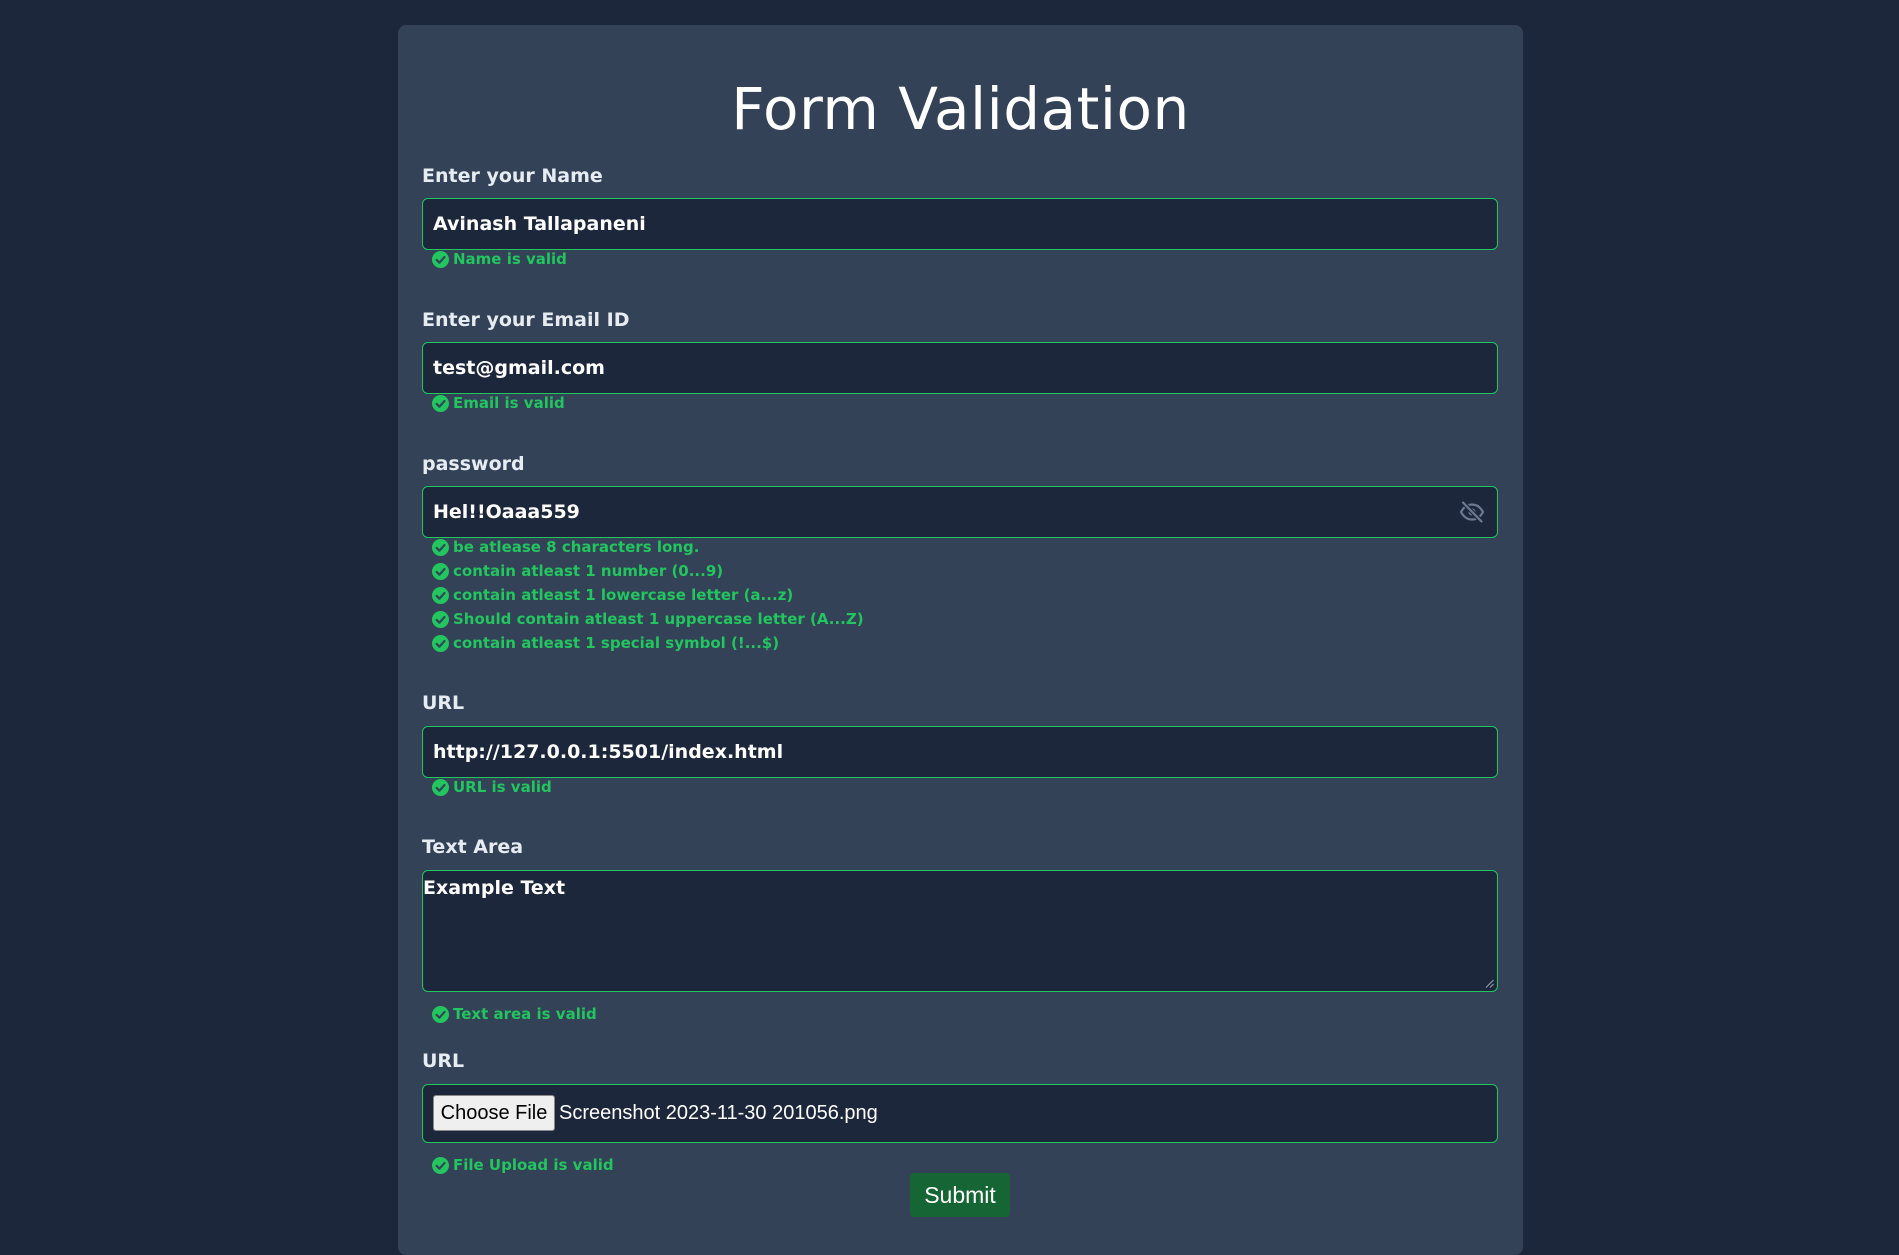 This screenshot has width=1899, height=1255. What do you see at coordinates (1489, 983) in the screenshot?
I see `resize-handle-icon` at bounding box center [1489, 983].